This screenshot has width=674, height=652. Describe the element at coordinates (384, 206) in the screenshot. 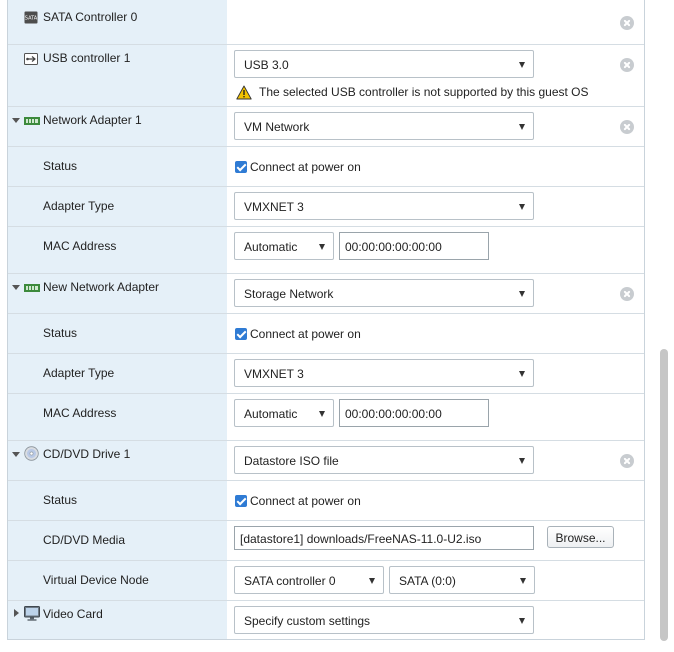

I see `na1-adapter-type-select: VMXNET 3` at that location.